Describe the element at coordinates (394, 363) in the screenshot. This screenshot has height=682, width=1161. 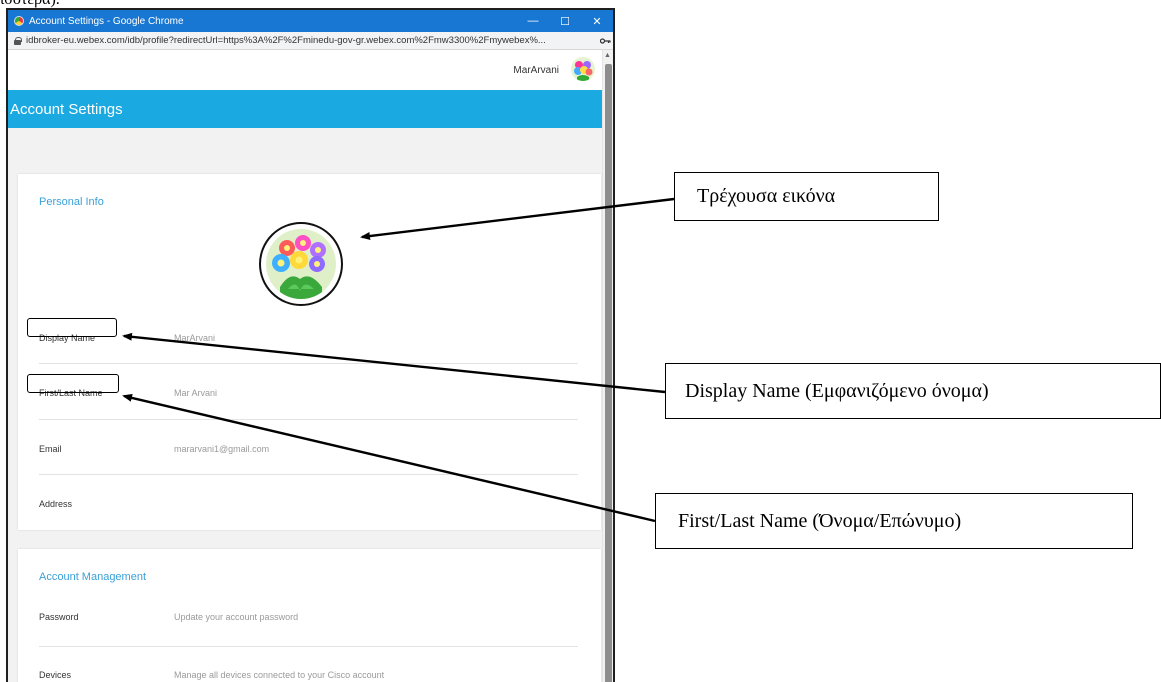
I see `display-name-arrow` at that location.